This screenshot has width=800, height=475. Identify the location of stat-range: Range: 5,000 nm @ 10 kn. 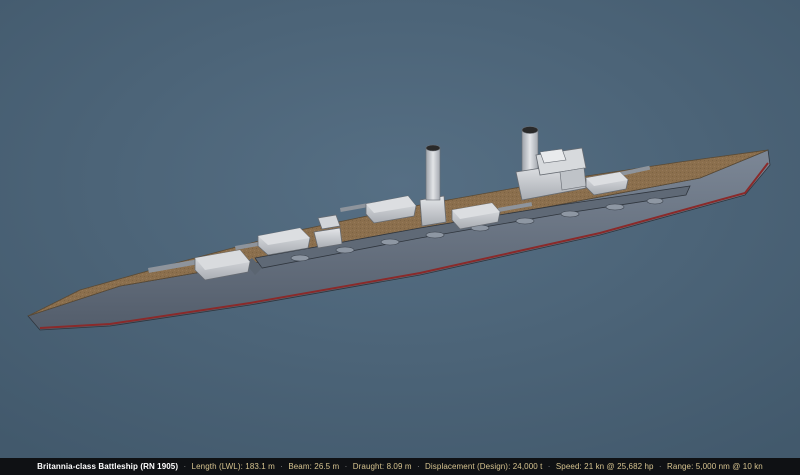
(715, 466).